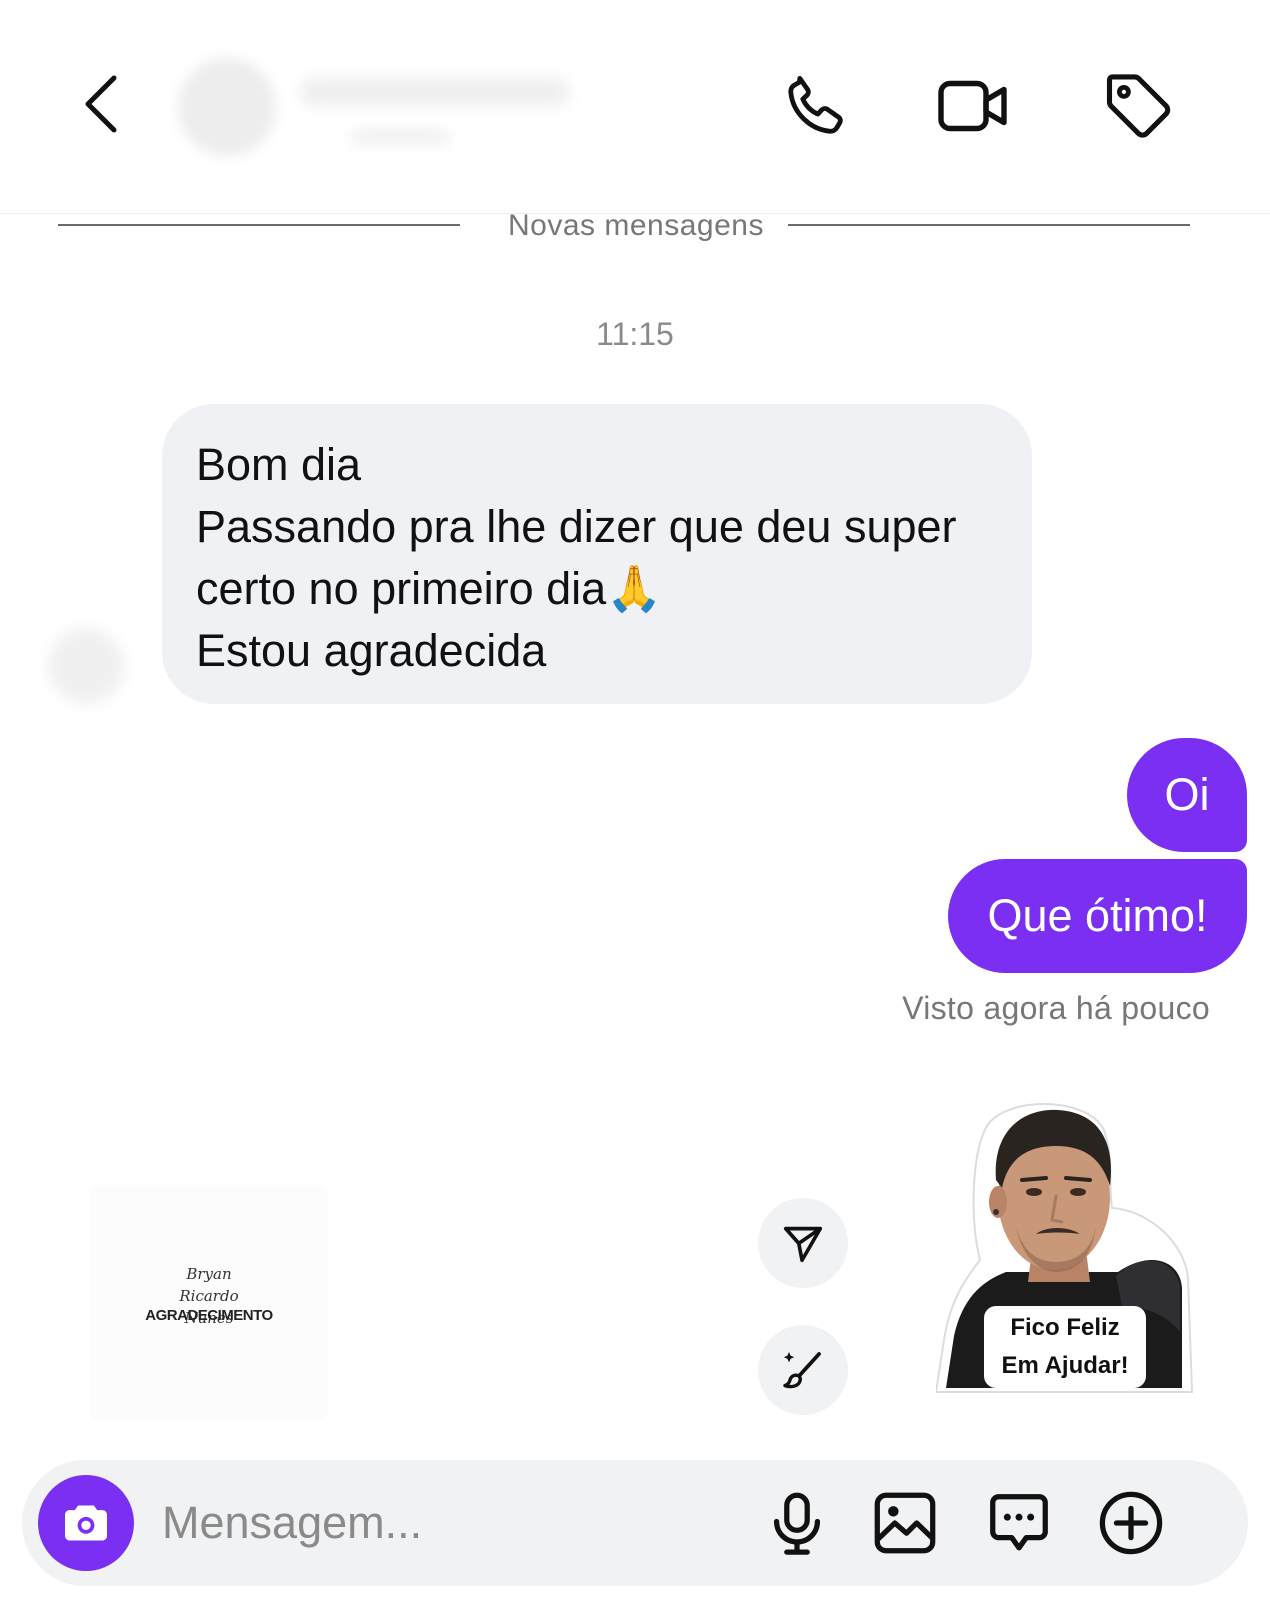 This screenshot has width=1270, height=1600. Describe the element at coordinates (429, 588) in the screenshot. I see `message-line: certo no primeiro dia🙏` at that location.